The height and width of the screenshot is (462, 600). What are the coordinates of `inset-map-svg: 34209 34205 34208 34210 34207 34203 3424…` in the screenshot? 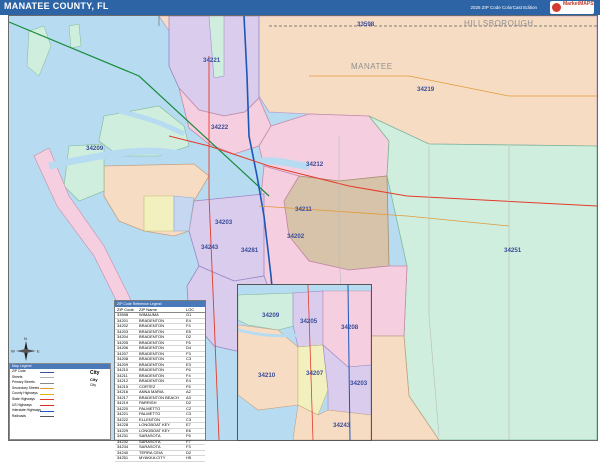 It's located at (304, 362).